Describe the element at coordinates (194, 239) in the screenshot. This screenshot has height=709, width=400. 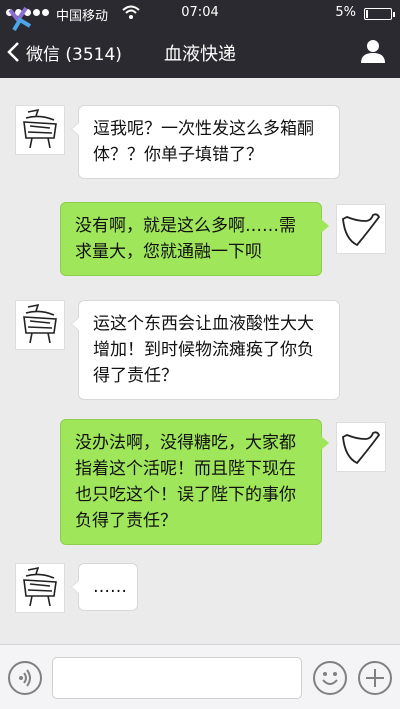
I see `message-bubble: 没有啊，就是这么多啊……需 求量大，您就通融一下呗` at that location.